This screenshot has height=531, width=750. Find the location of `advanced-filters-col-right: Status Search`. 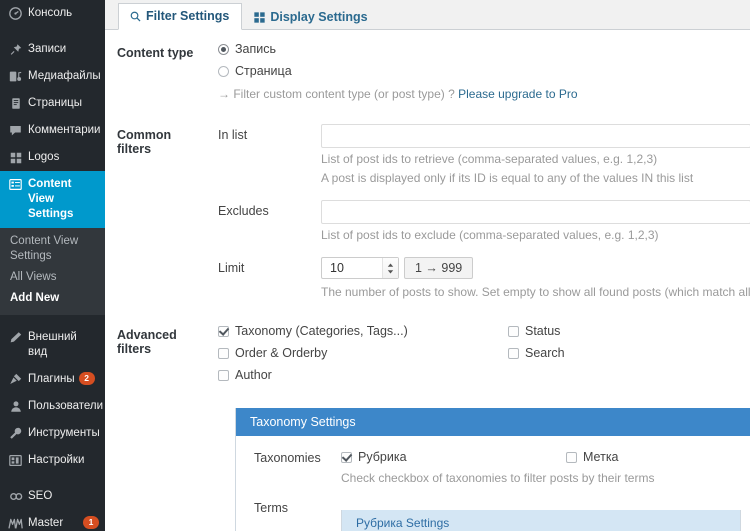

advanced-filters-col-right: Status Search is located at coordinates (536, 357).